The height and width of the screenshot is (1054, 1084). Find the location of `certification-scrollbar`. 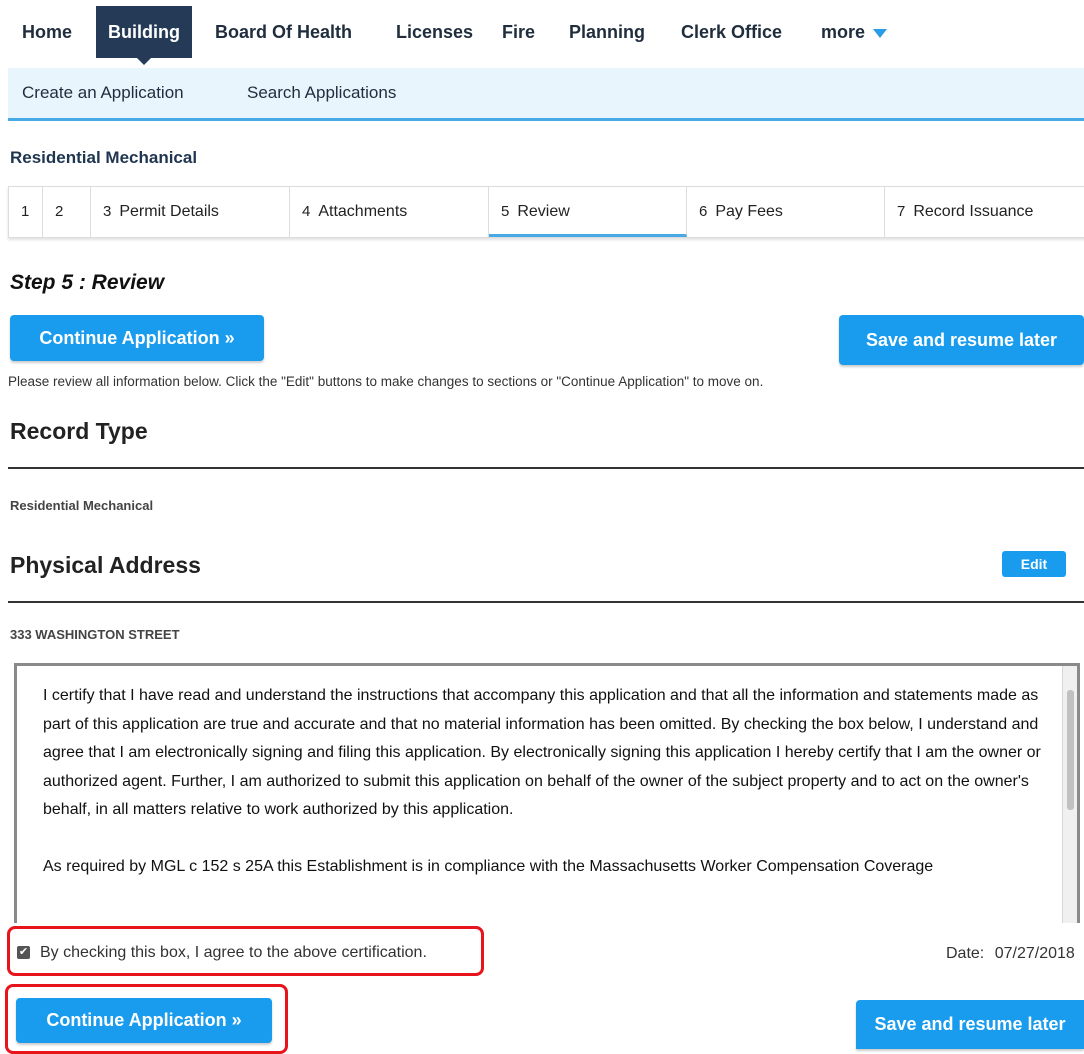

certification-scrollbar is located at coordinates (1069, 794).